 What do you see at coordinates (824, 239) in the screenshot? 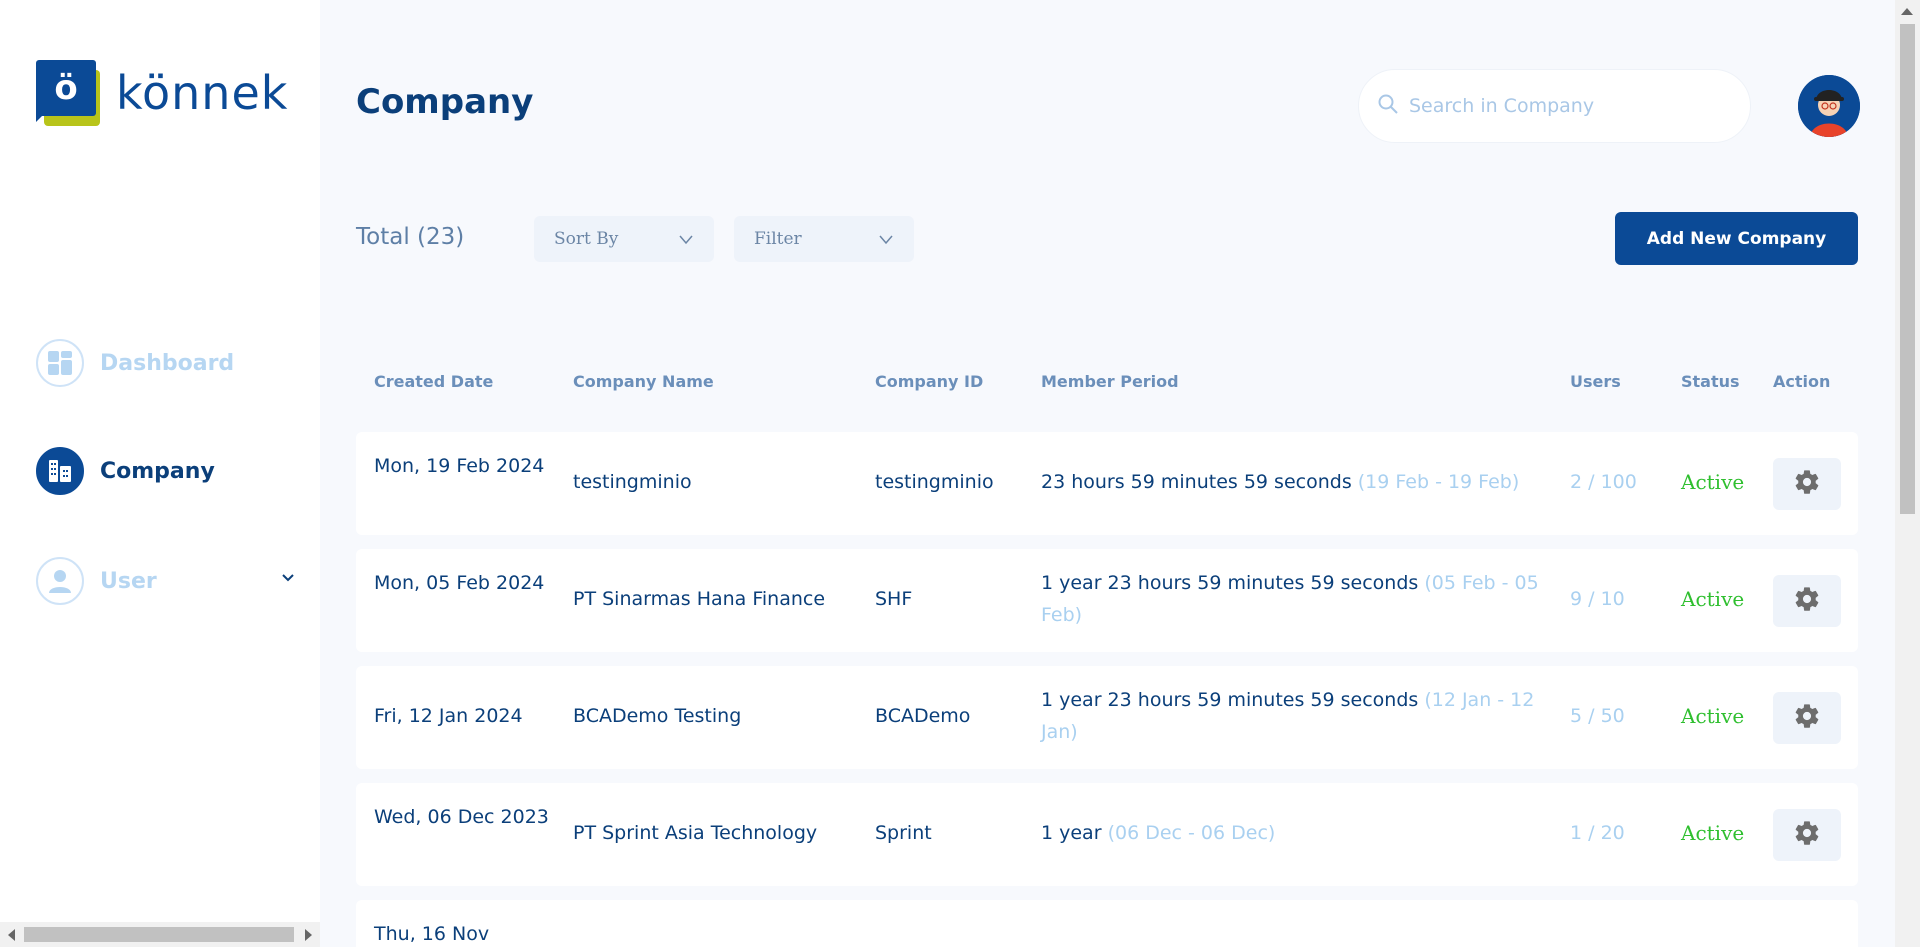
I see `filter-dropdown: Filter` at bounding box center [824, 239].